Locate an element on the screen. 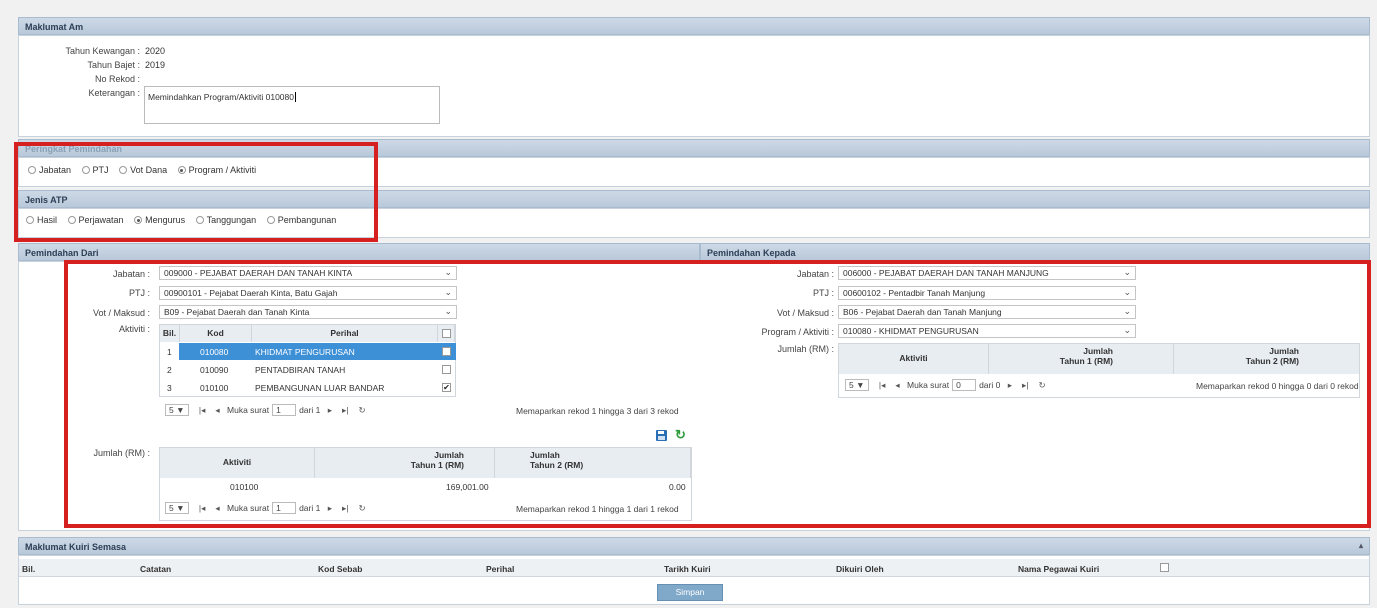  maklumat-am-header: Maklumat Am is located at coordinates (694, 26).